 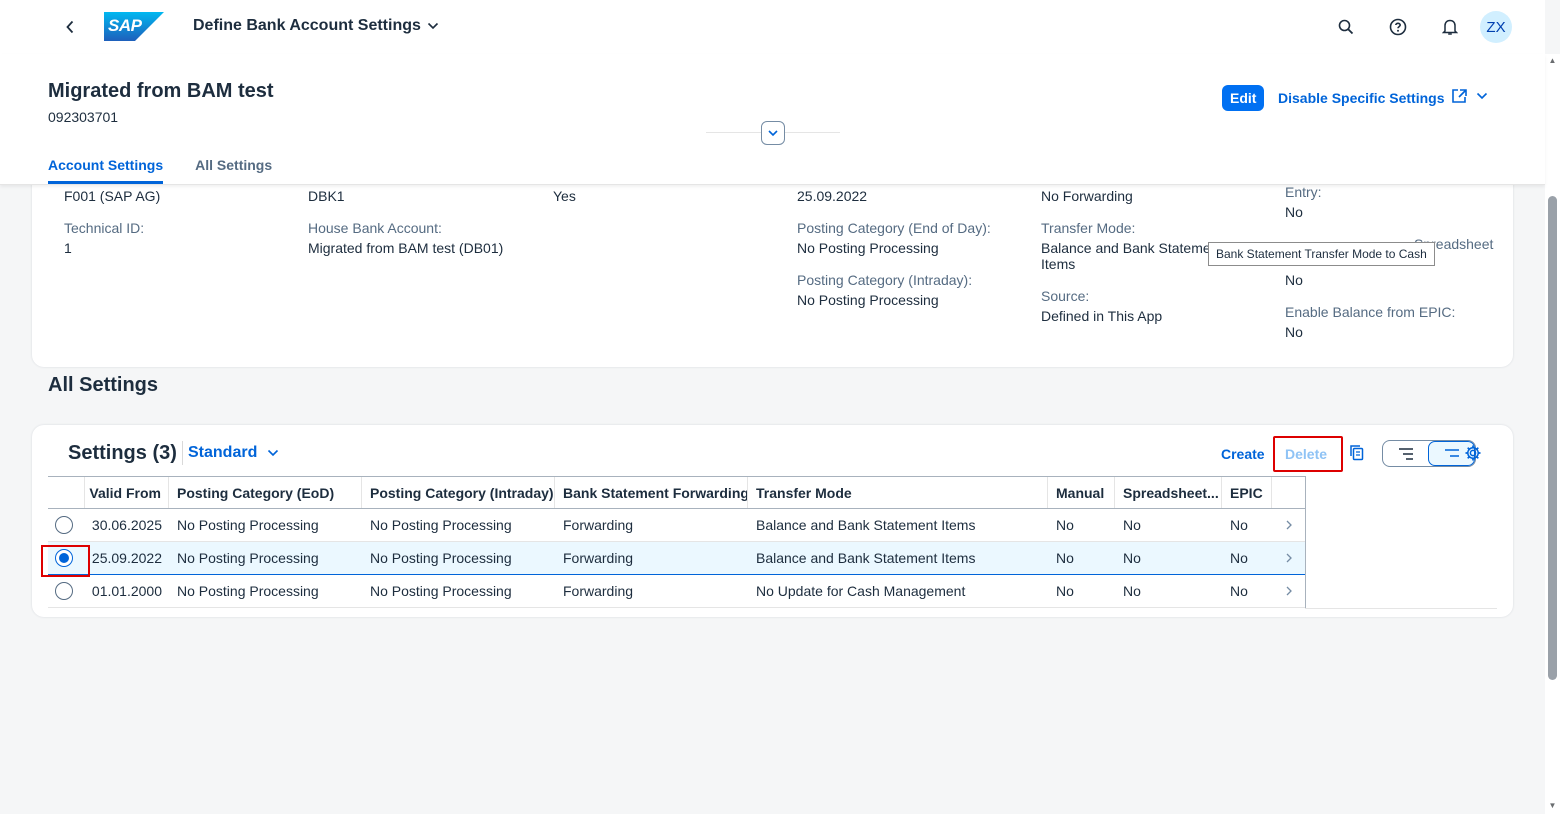 I want to click on column-header: Valid From, so click(x=127, y=492).